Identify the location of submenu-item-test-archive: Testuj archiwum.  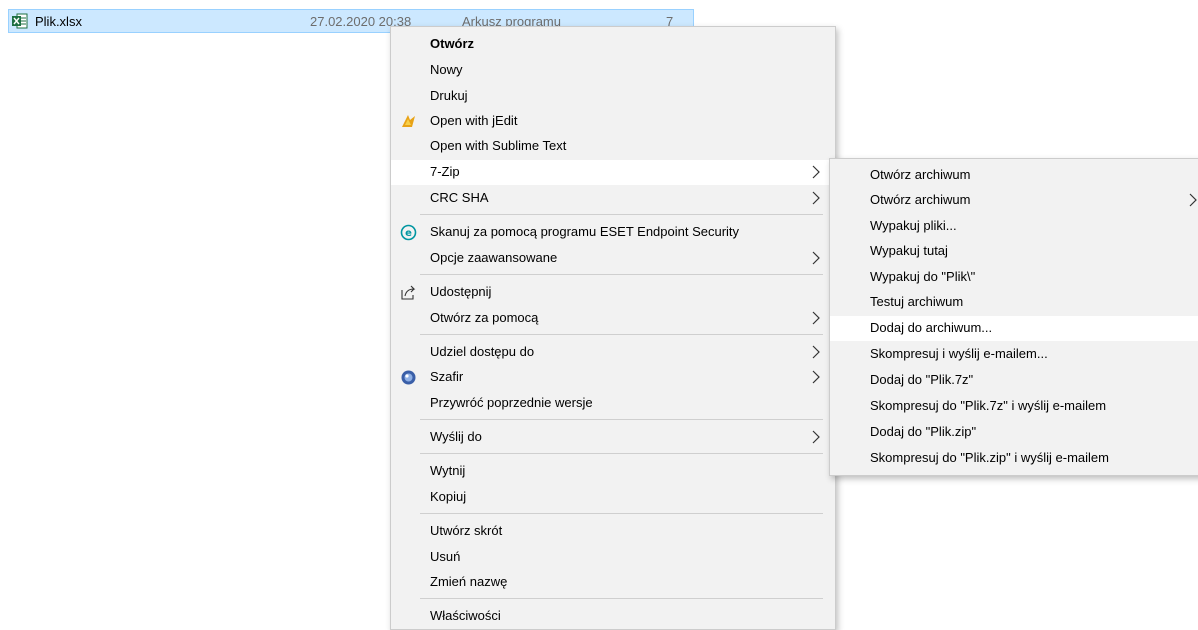
(1014, 302).